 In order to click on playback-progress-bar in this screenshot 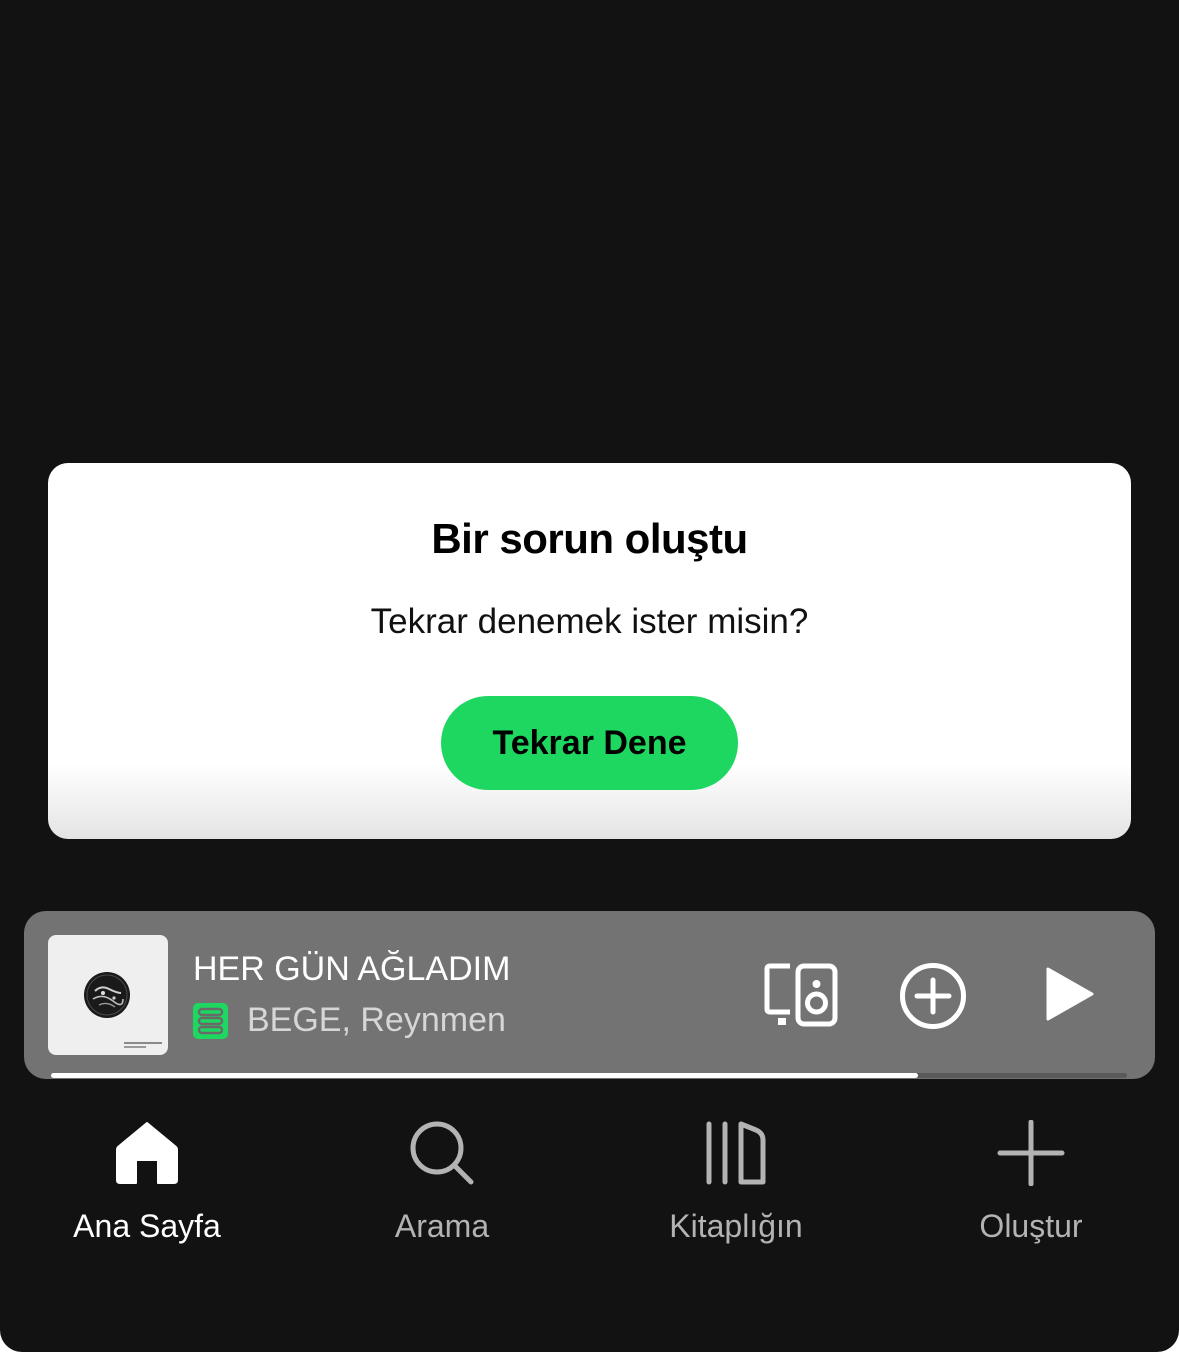, I will do `click(589, 1075)`.